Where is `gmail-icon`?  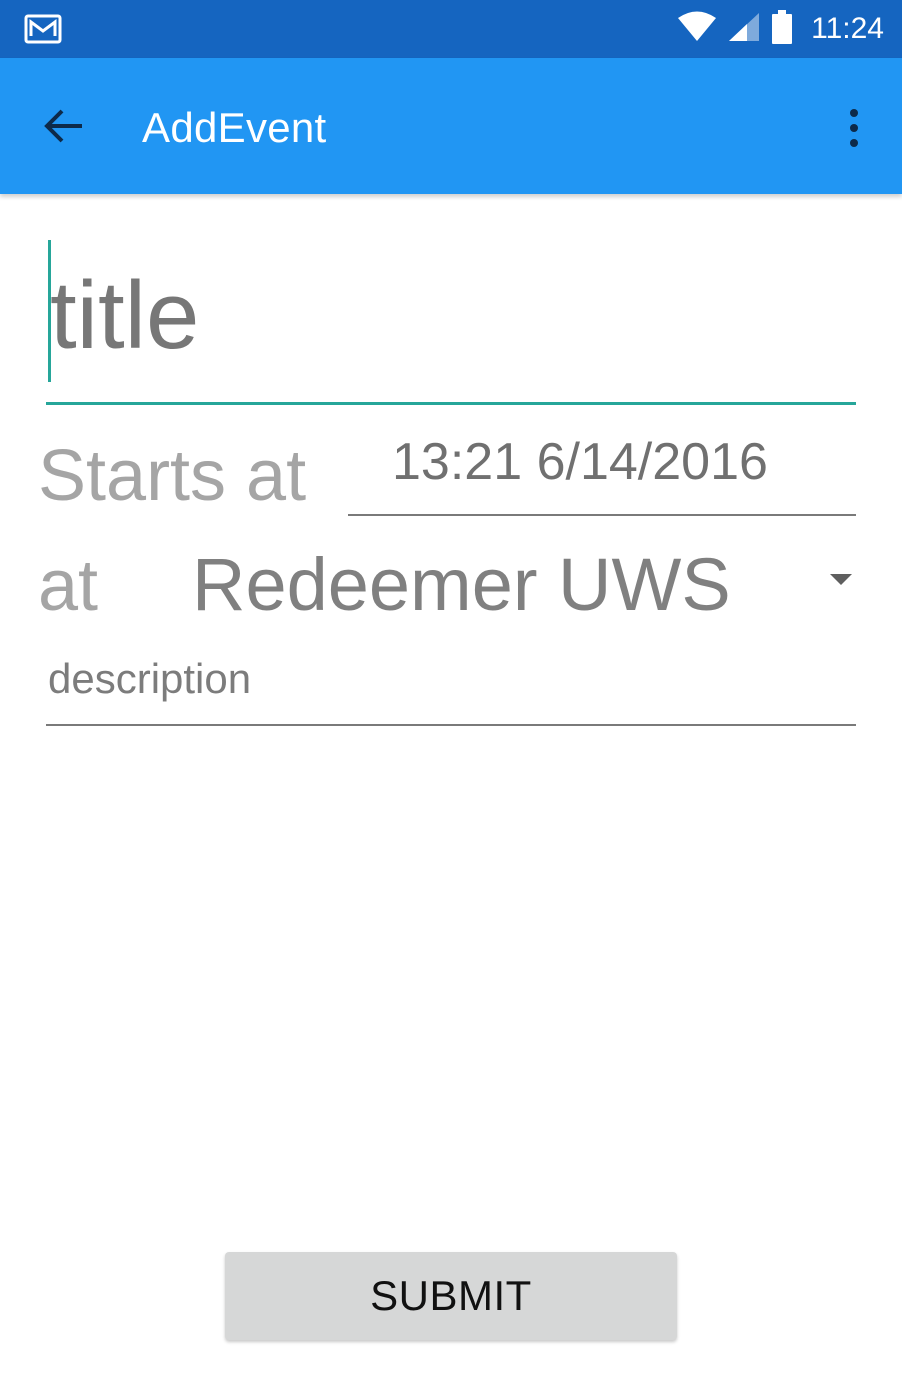
gmail-icon is located at coordinates (43, 29).